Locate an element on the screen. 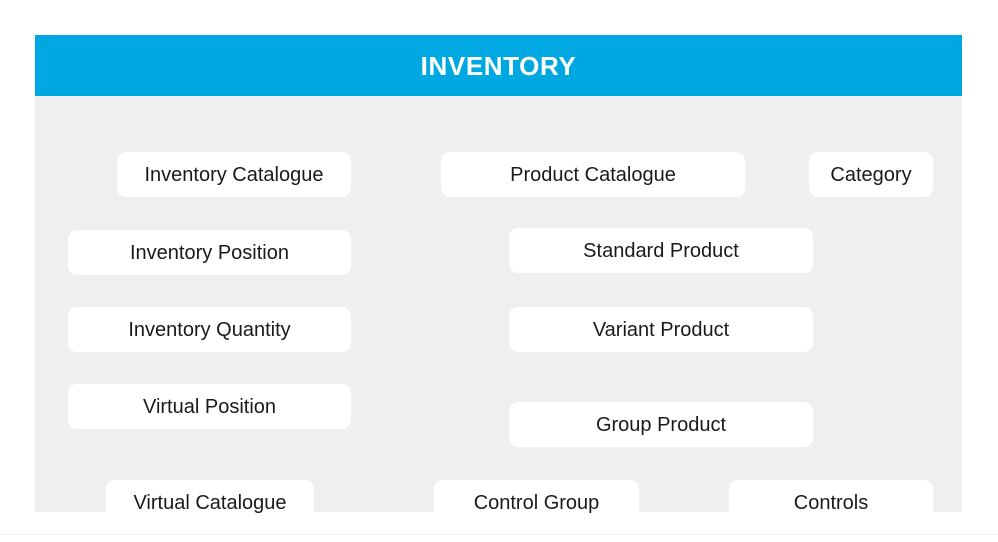 This screenshot has width=998, height=542. node-box: Controls is located at coordinates (831, 502).